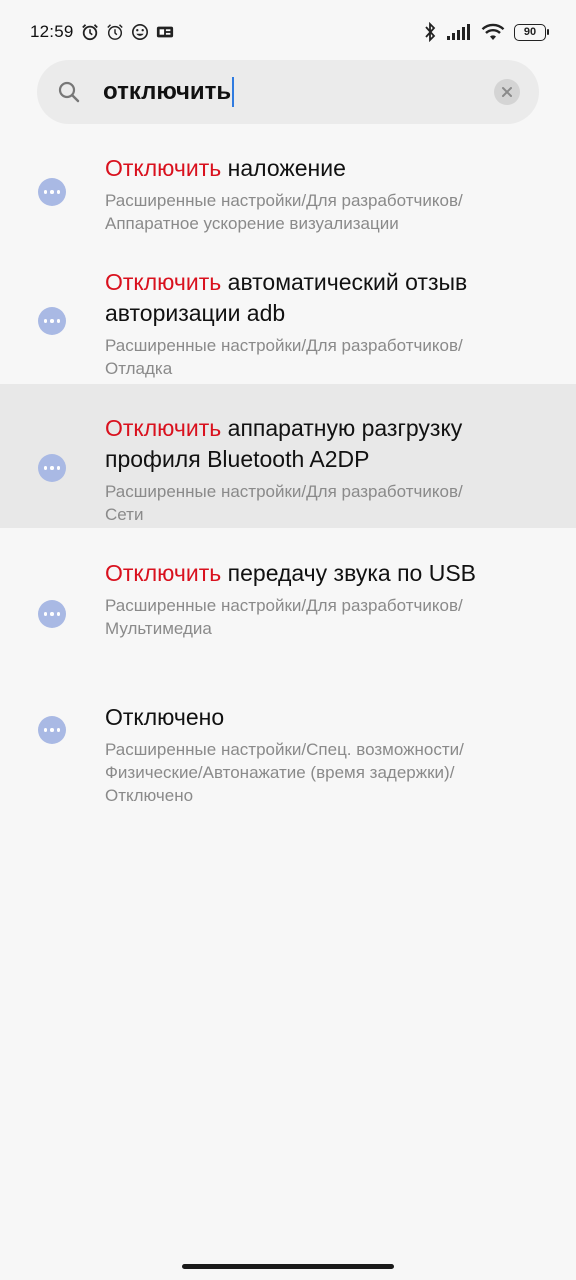 This screenshot has height=1280, width=576. I want to click on bluetooth-icon, so click(430, 32).